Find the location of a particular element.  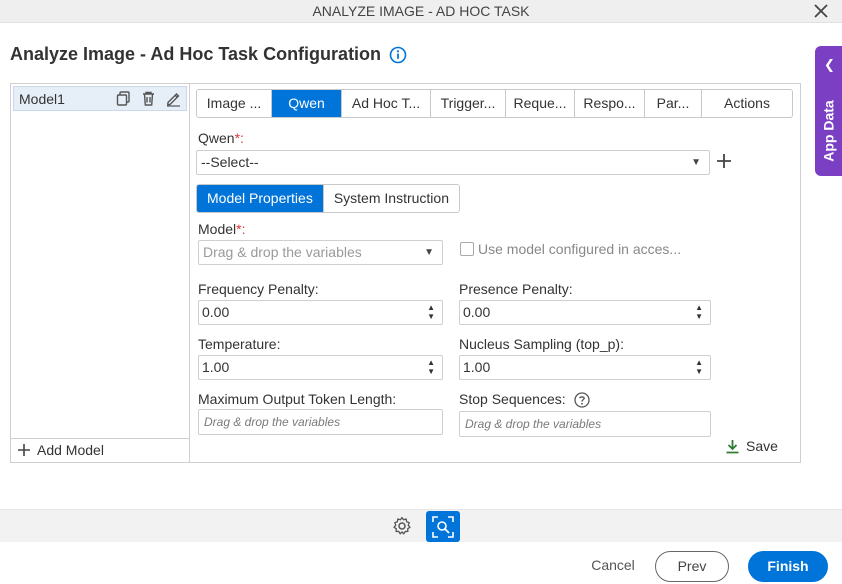

divider is located at coordinates (100, 438).